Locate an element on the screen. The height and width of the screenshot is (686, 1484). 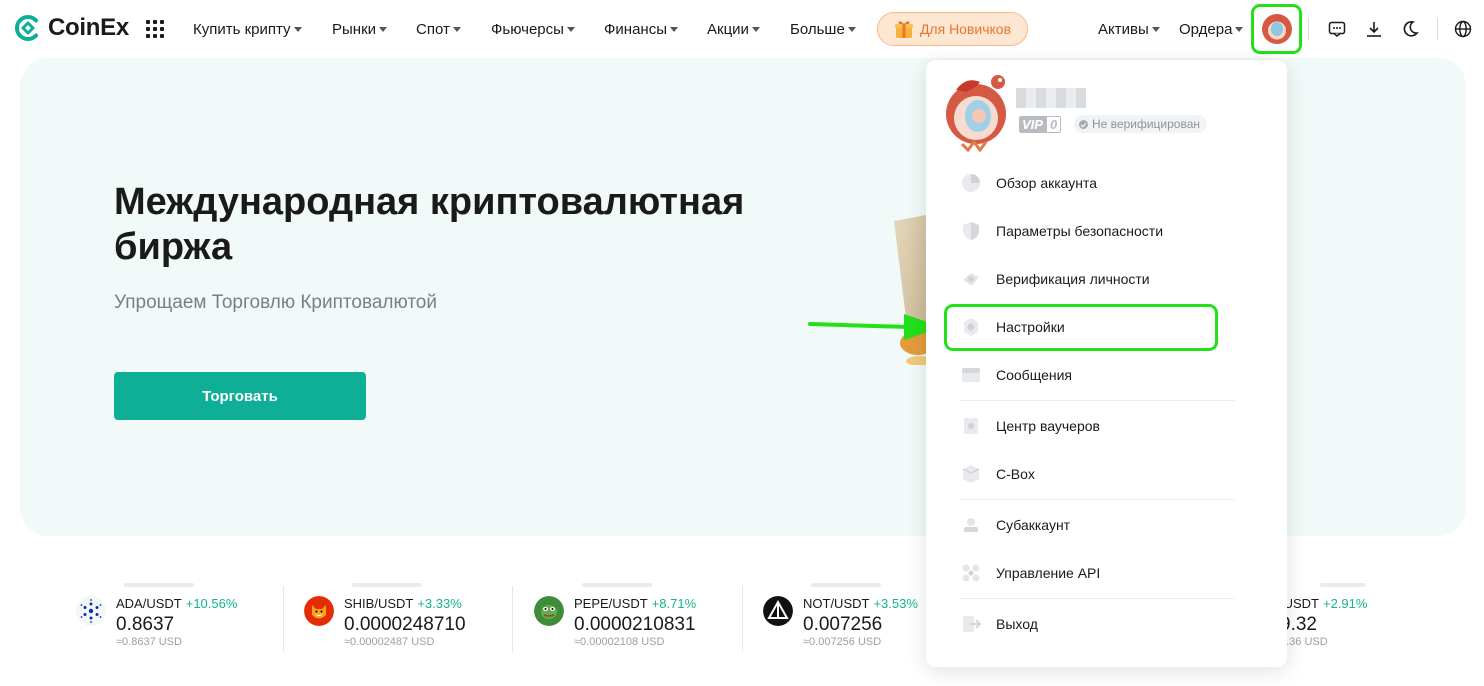
menu-item-subaccount: Субаккаунт is located at coordinates (1100, 525).